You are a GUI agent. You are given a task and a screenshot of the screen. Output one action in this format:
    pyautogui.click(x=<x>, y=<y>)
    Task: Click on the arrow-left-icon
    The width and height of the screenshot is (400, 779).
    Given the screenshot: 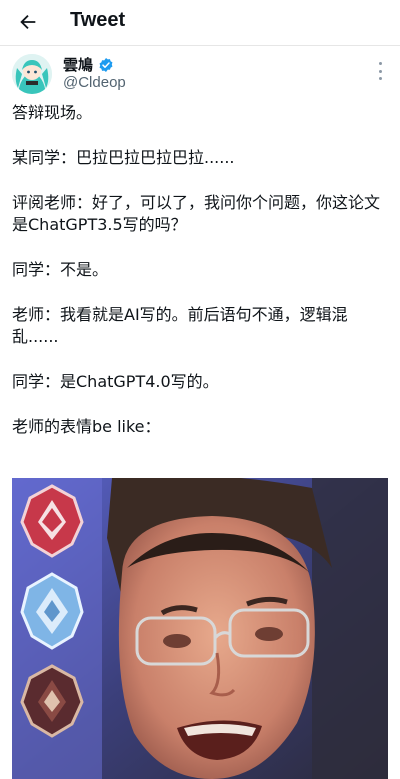 What is the action you would take?
    pyautogui.click(x=28, y=22)
    